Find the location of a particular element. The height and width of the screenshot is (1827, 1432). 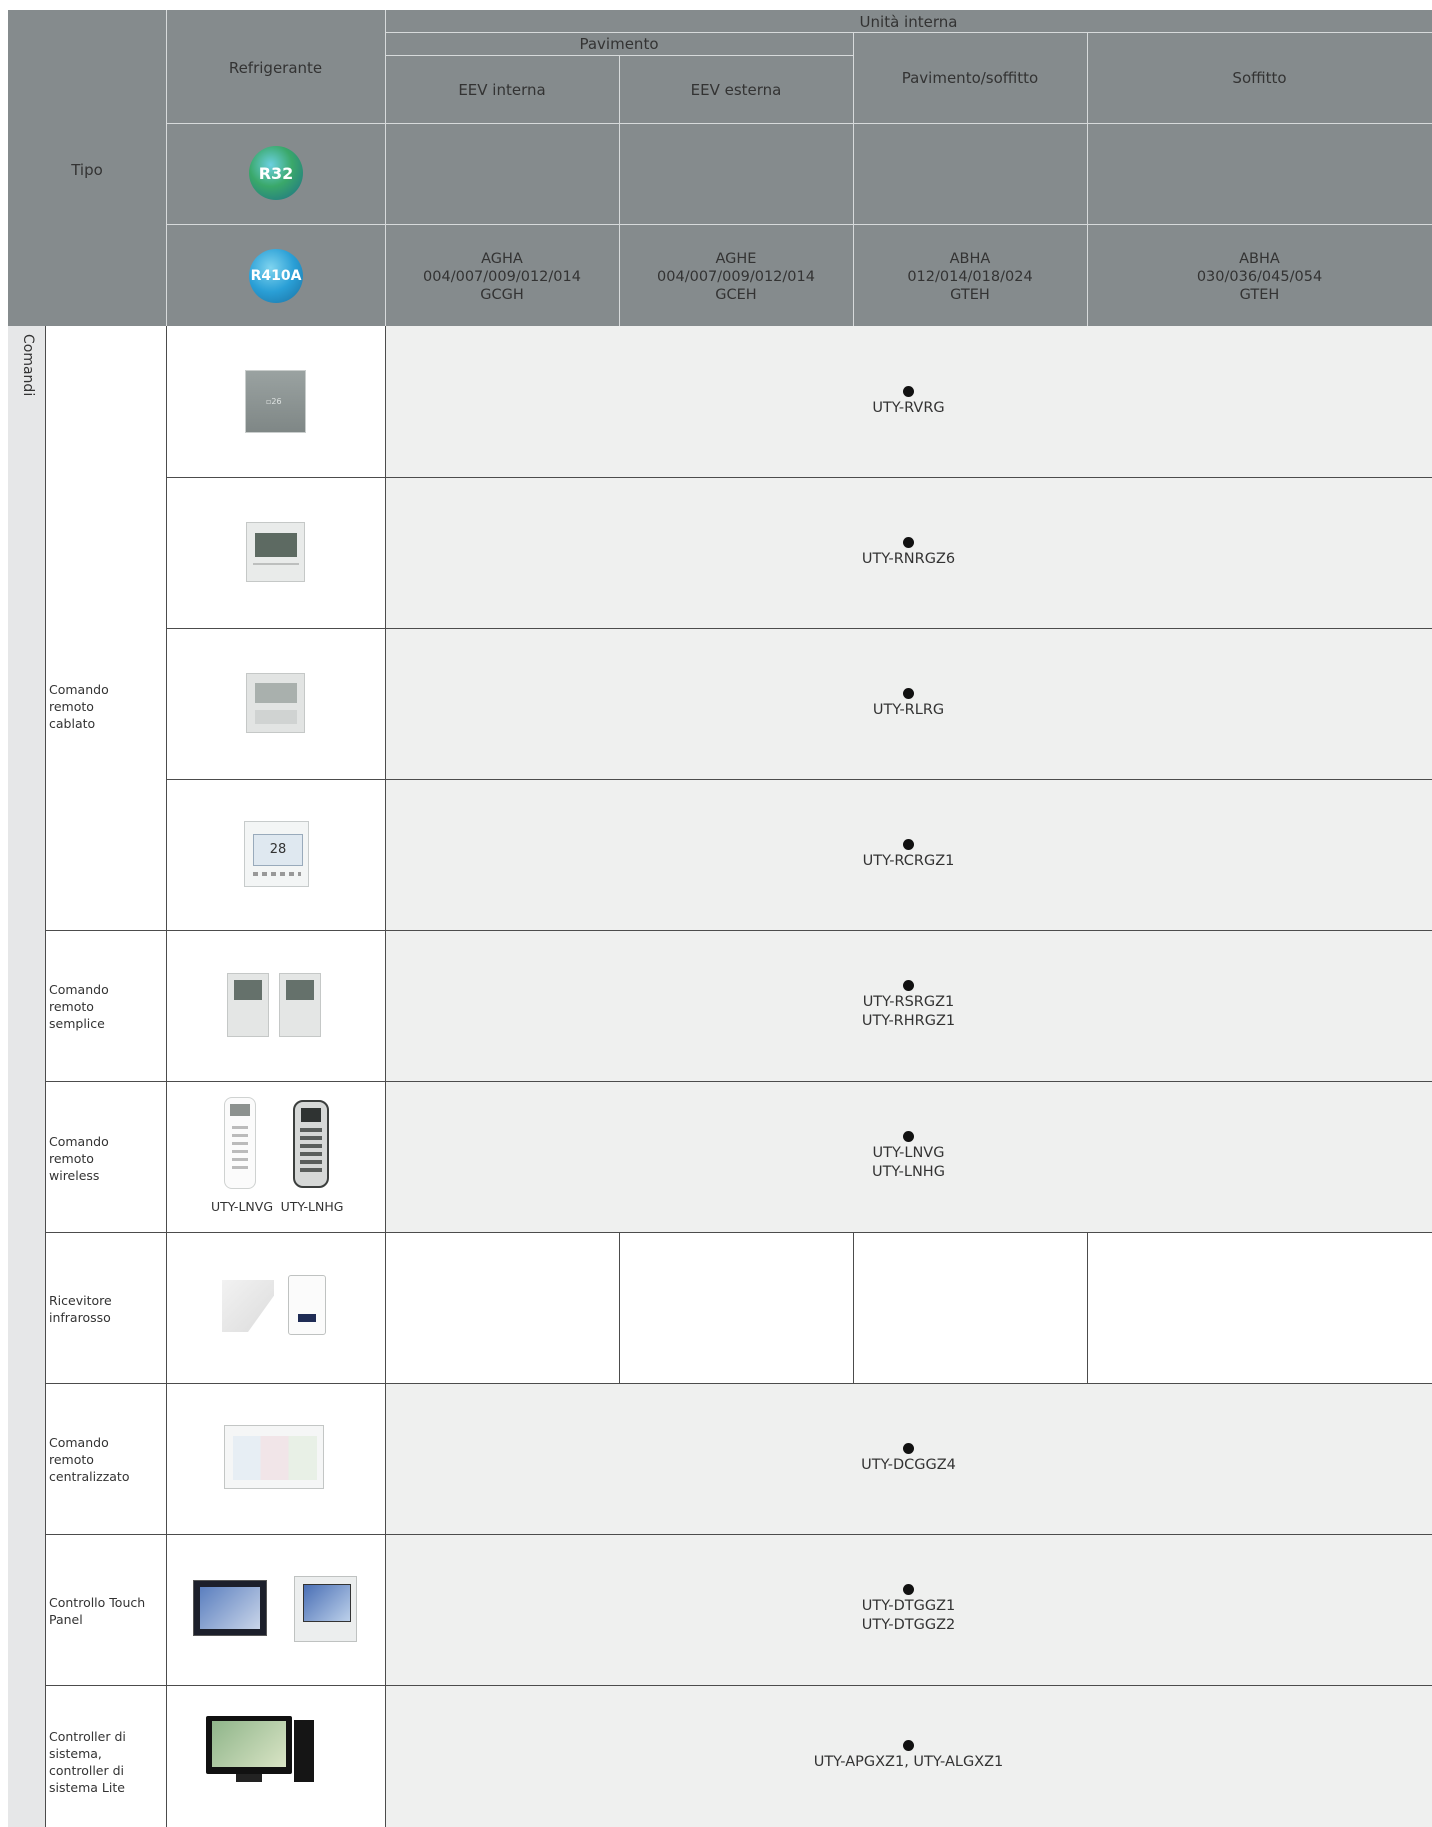

group-label-cablato: Comando remoto cablato is located at coordinates (79, 706).